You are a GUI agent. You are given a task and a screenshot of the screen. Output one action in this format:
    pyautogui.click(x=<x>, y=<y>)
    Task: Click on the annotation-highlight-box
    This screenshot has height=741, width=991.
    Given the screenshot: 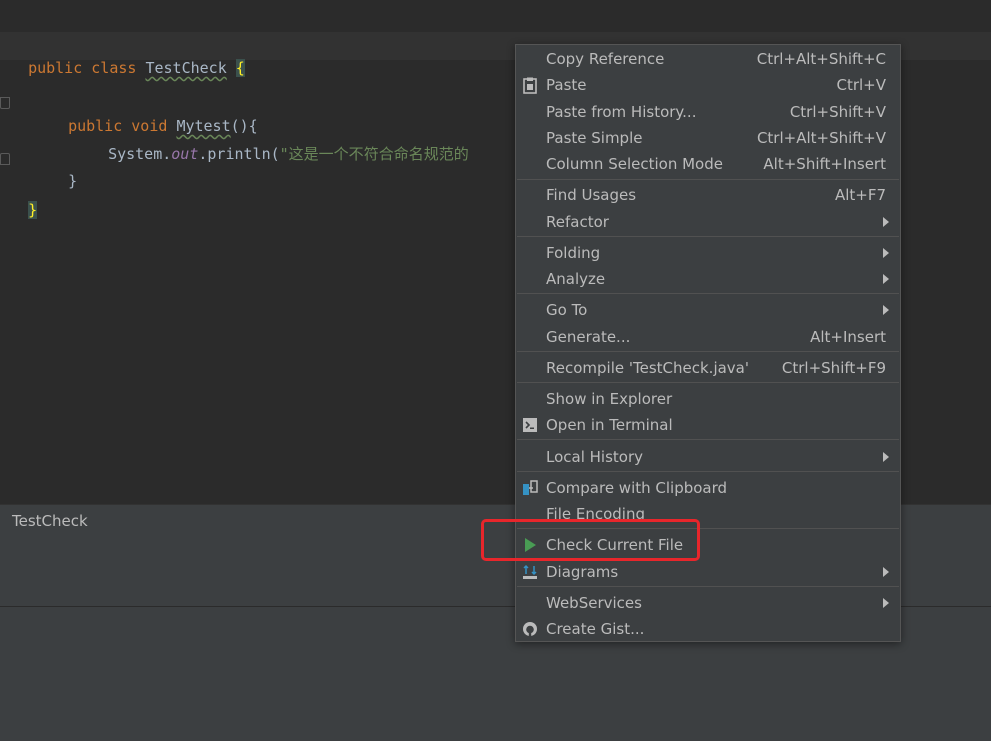 What is the action you would take?
    pyautogui.click(x=590, y=540)
    